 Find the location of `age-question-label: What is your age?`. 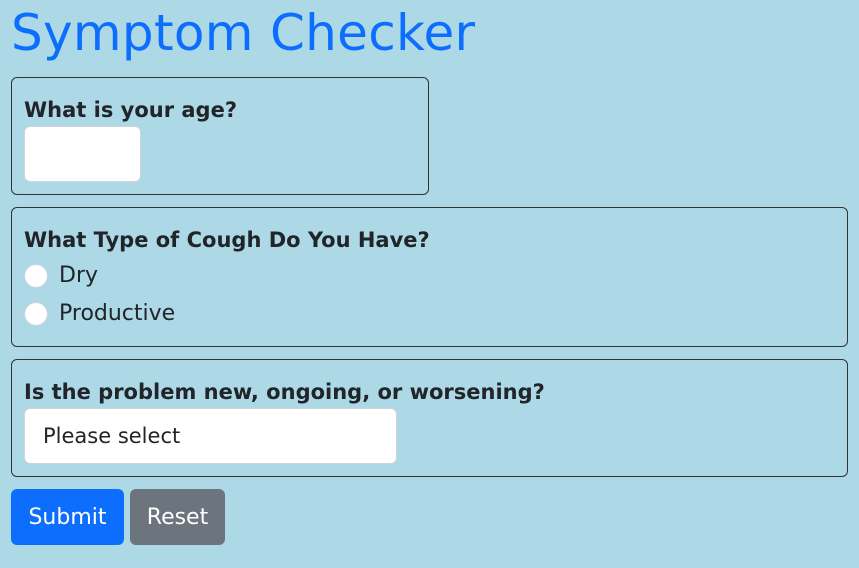

age-question-label: What is your age? is located at coordinates (131, 110).